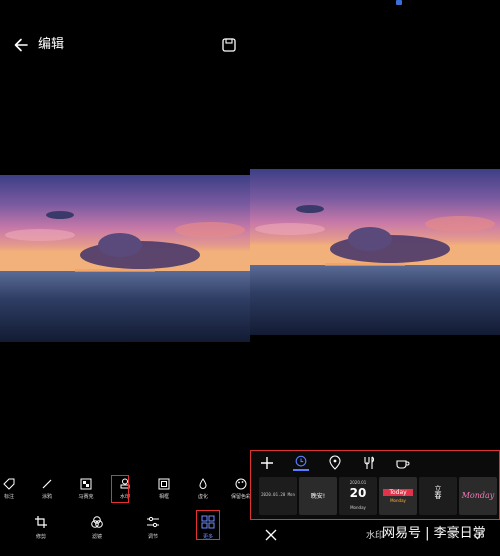 The width and height of the screenshot is (500, 556). I want to click on location-pin-icon, so click(335, 463).